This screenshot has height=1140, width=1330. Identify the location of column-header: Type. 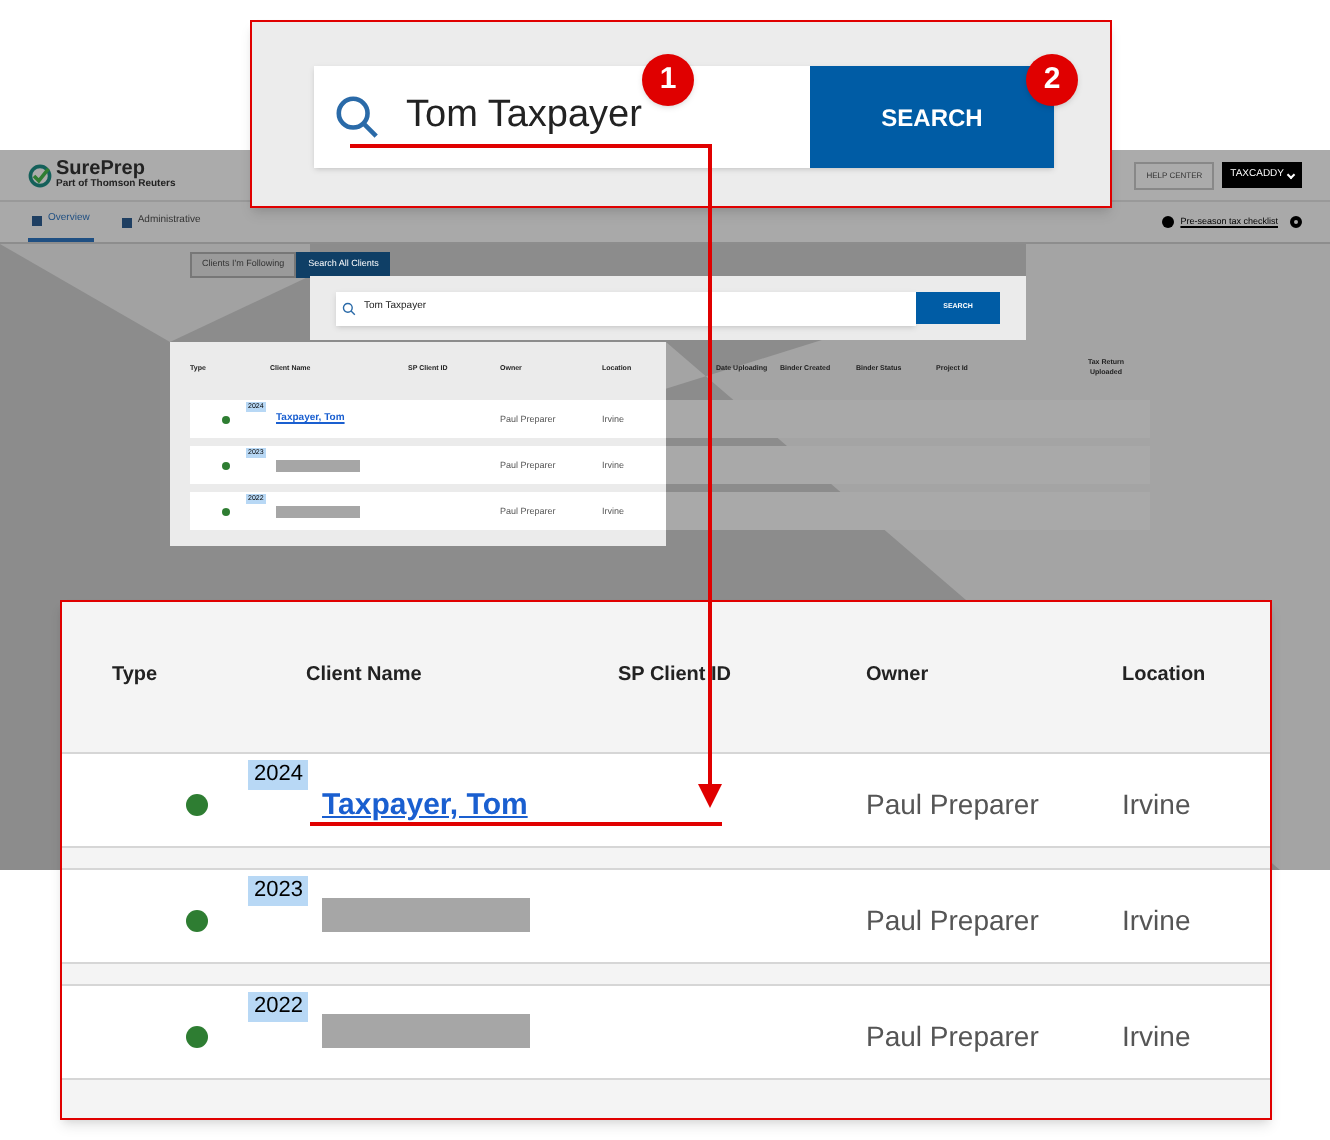
(135, 676).